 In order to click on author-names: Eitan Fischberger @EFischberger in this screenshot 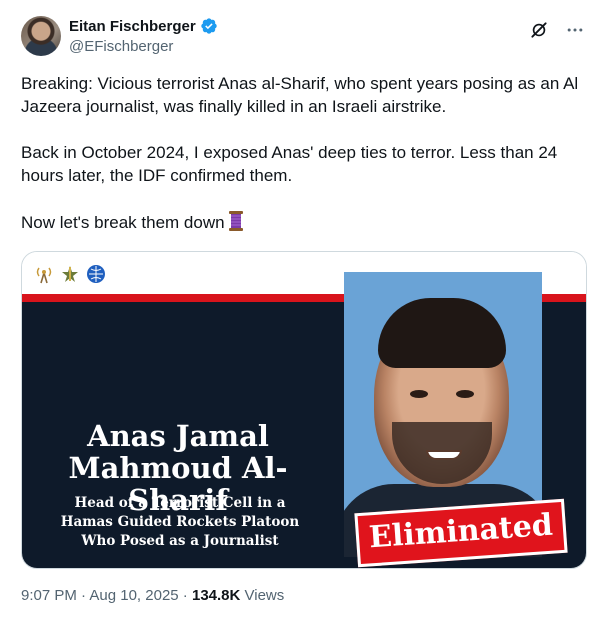, I will do `click(143, 35)`.